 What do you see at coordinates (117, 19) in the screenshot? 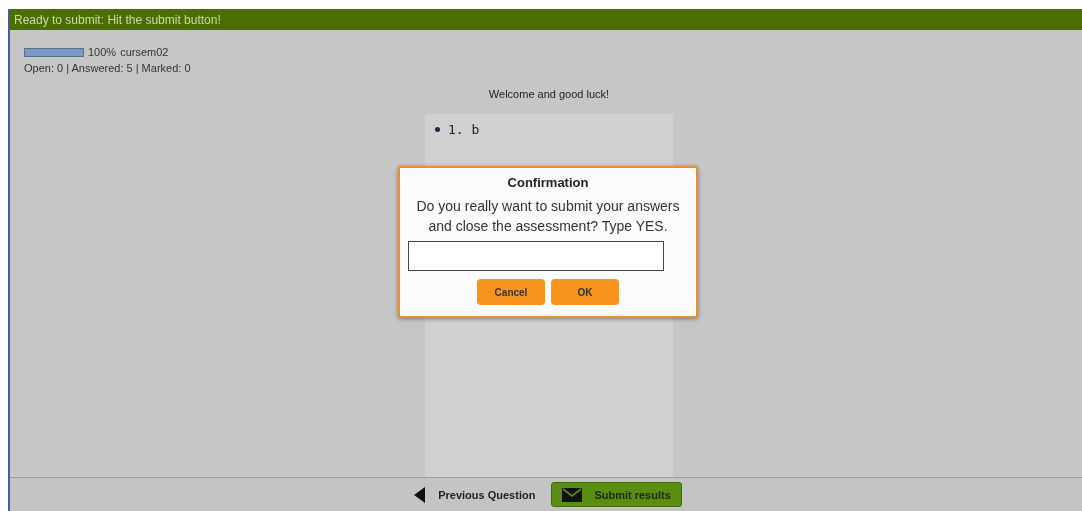
I see `status-text: Ready to submit: Hit the submit button!` at bounding box center [117, 19].